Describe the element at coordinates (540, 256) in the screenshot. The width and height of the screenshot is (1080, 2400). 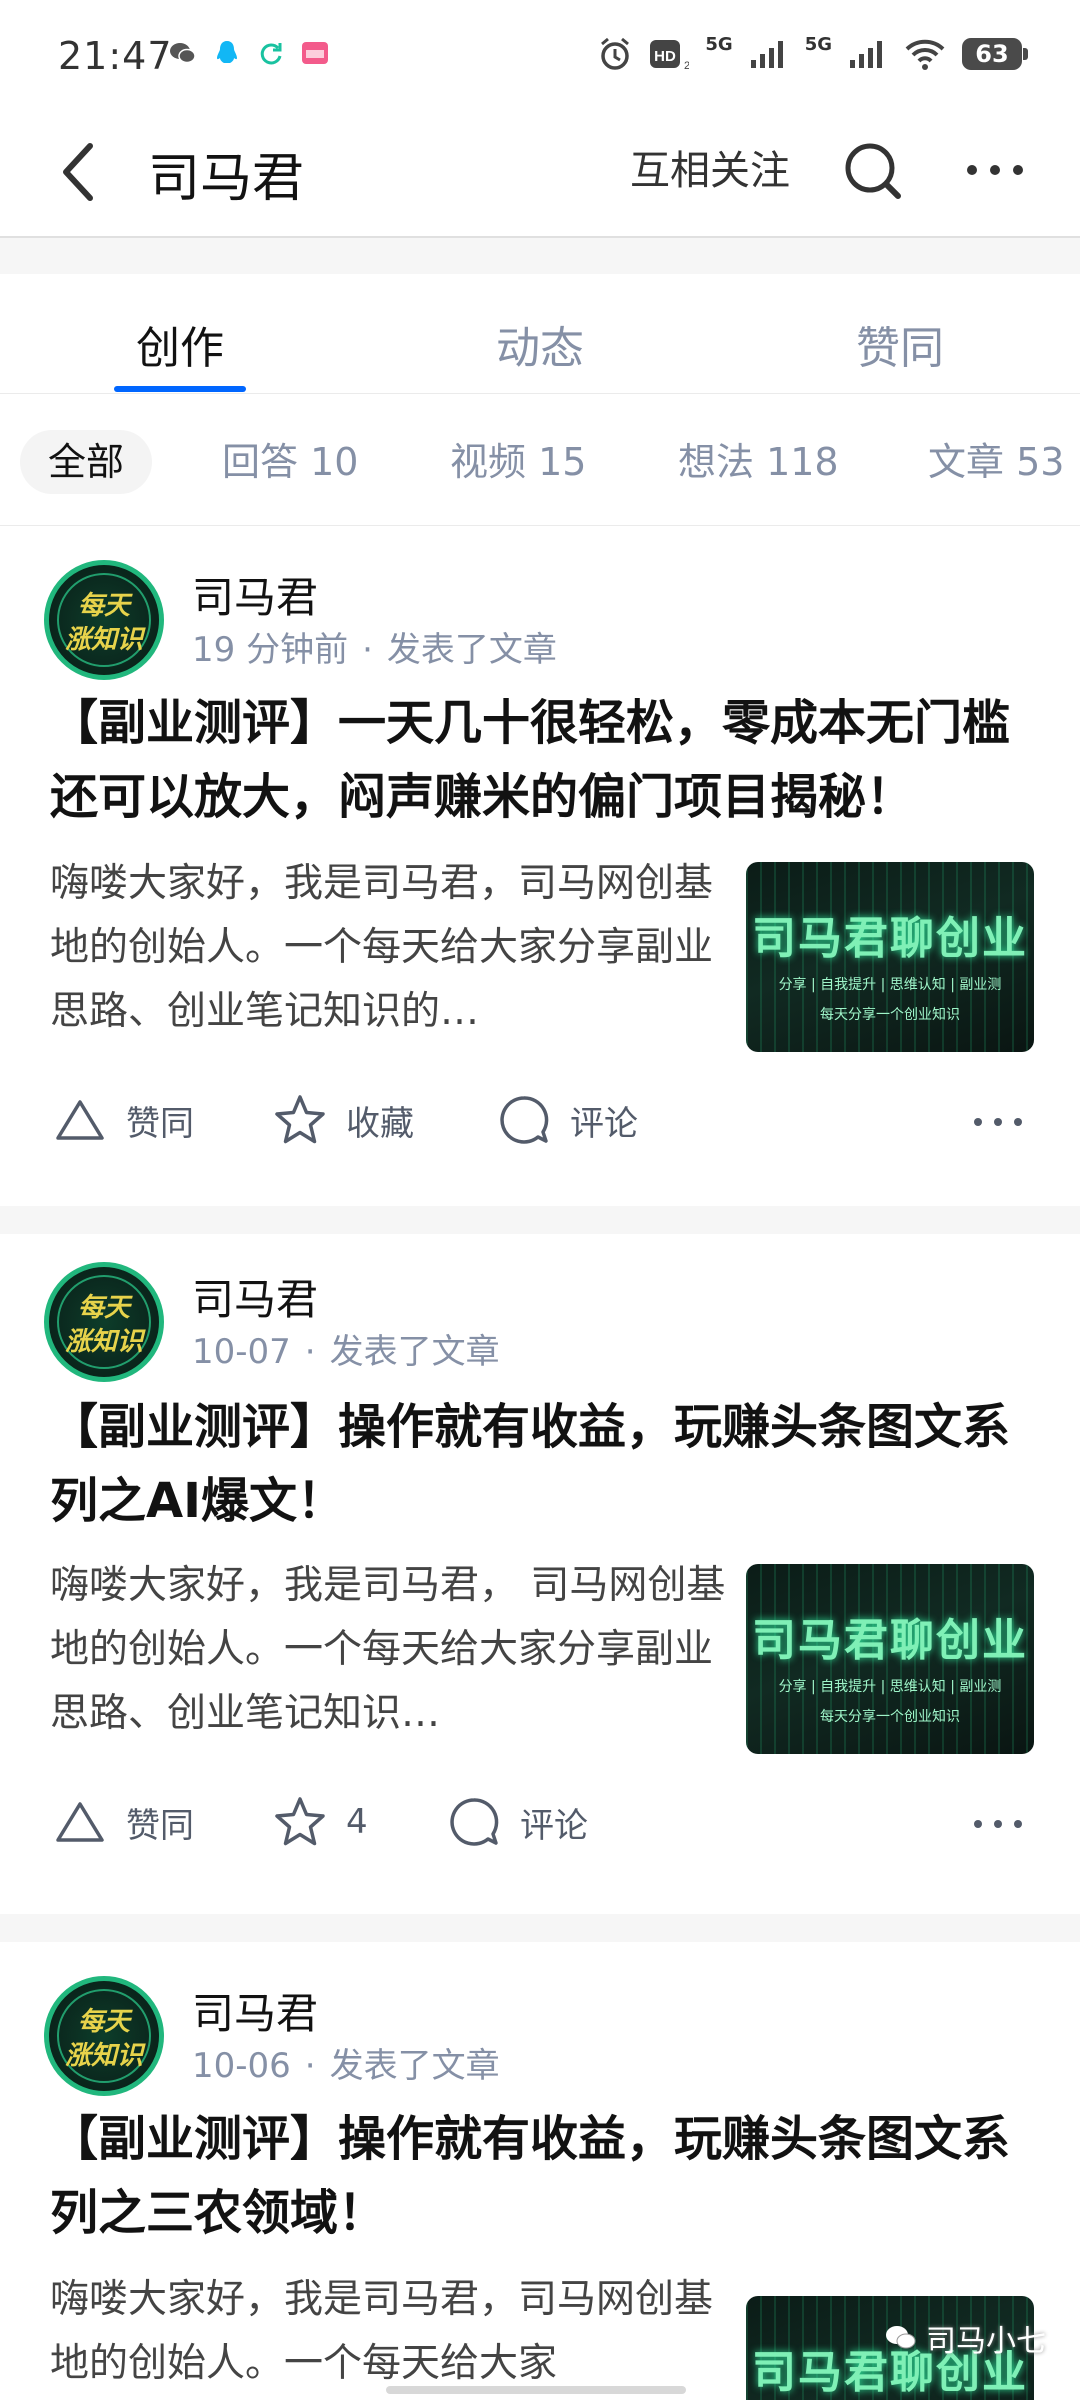
I see `section-spacer` at that location.